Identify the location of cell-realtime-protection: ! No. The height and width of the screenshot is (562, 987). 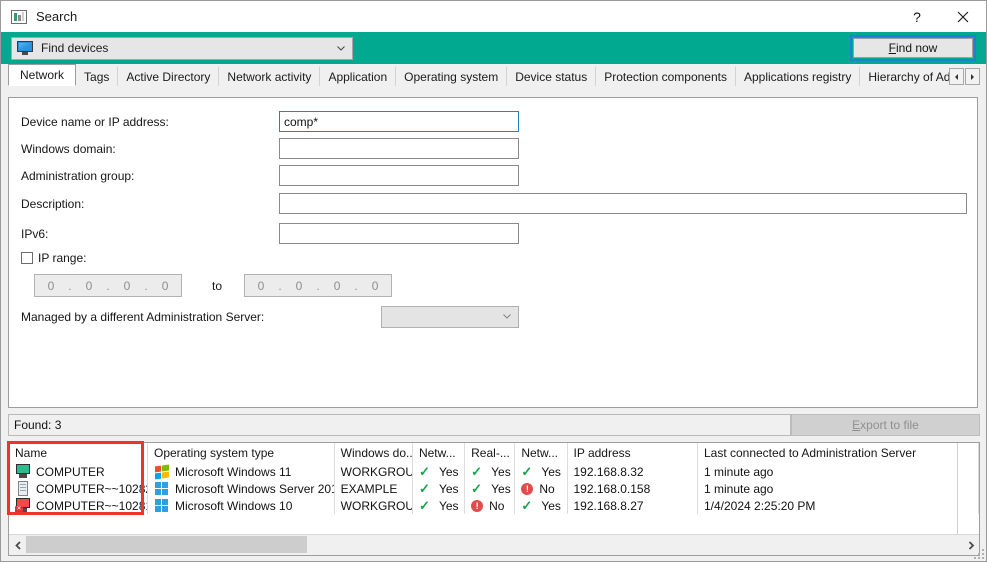
(490, 505).